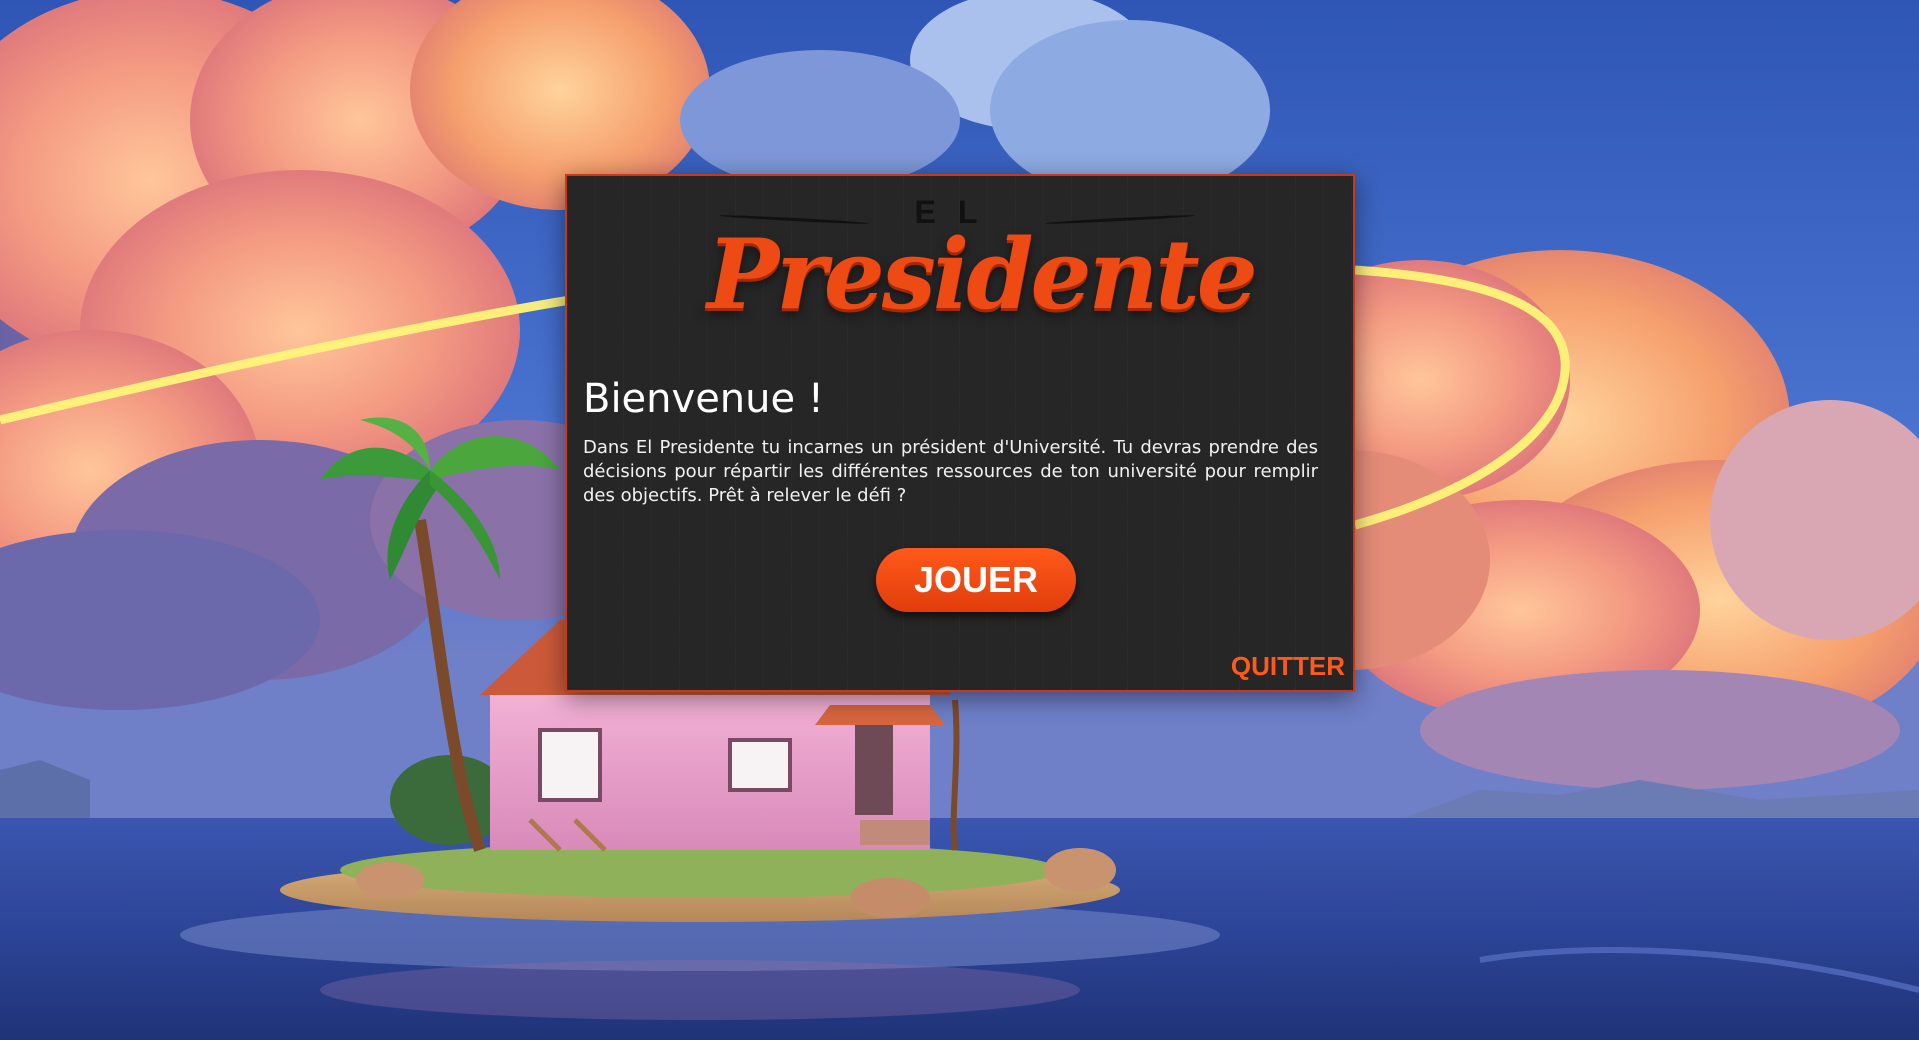  Describe the element at coordinates (976, 580) in the screenshot. I see `play-button: JOUER` at that location.